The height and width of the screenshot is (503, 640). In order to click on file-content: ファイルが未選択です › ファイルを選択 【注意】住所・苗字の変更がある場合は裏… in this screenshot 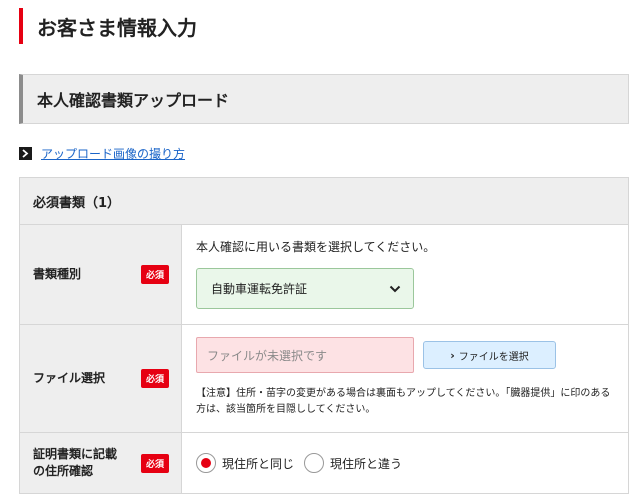, I will do `click(405, 378)`.